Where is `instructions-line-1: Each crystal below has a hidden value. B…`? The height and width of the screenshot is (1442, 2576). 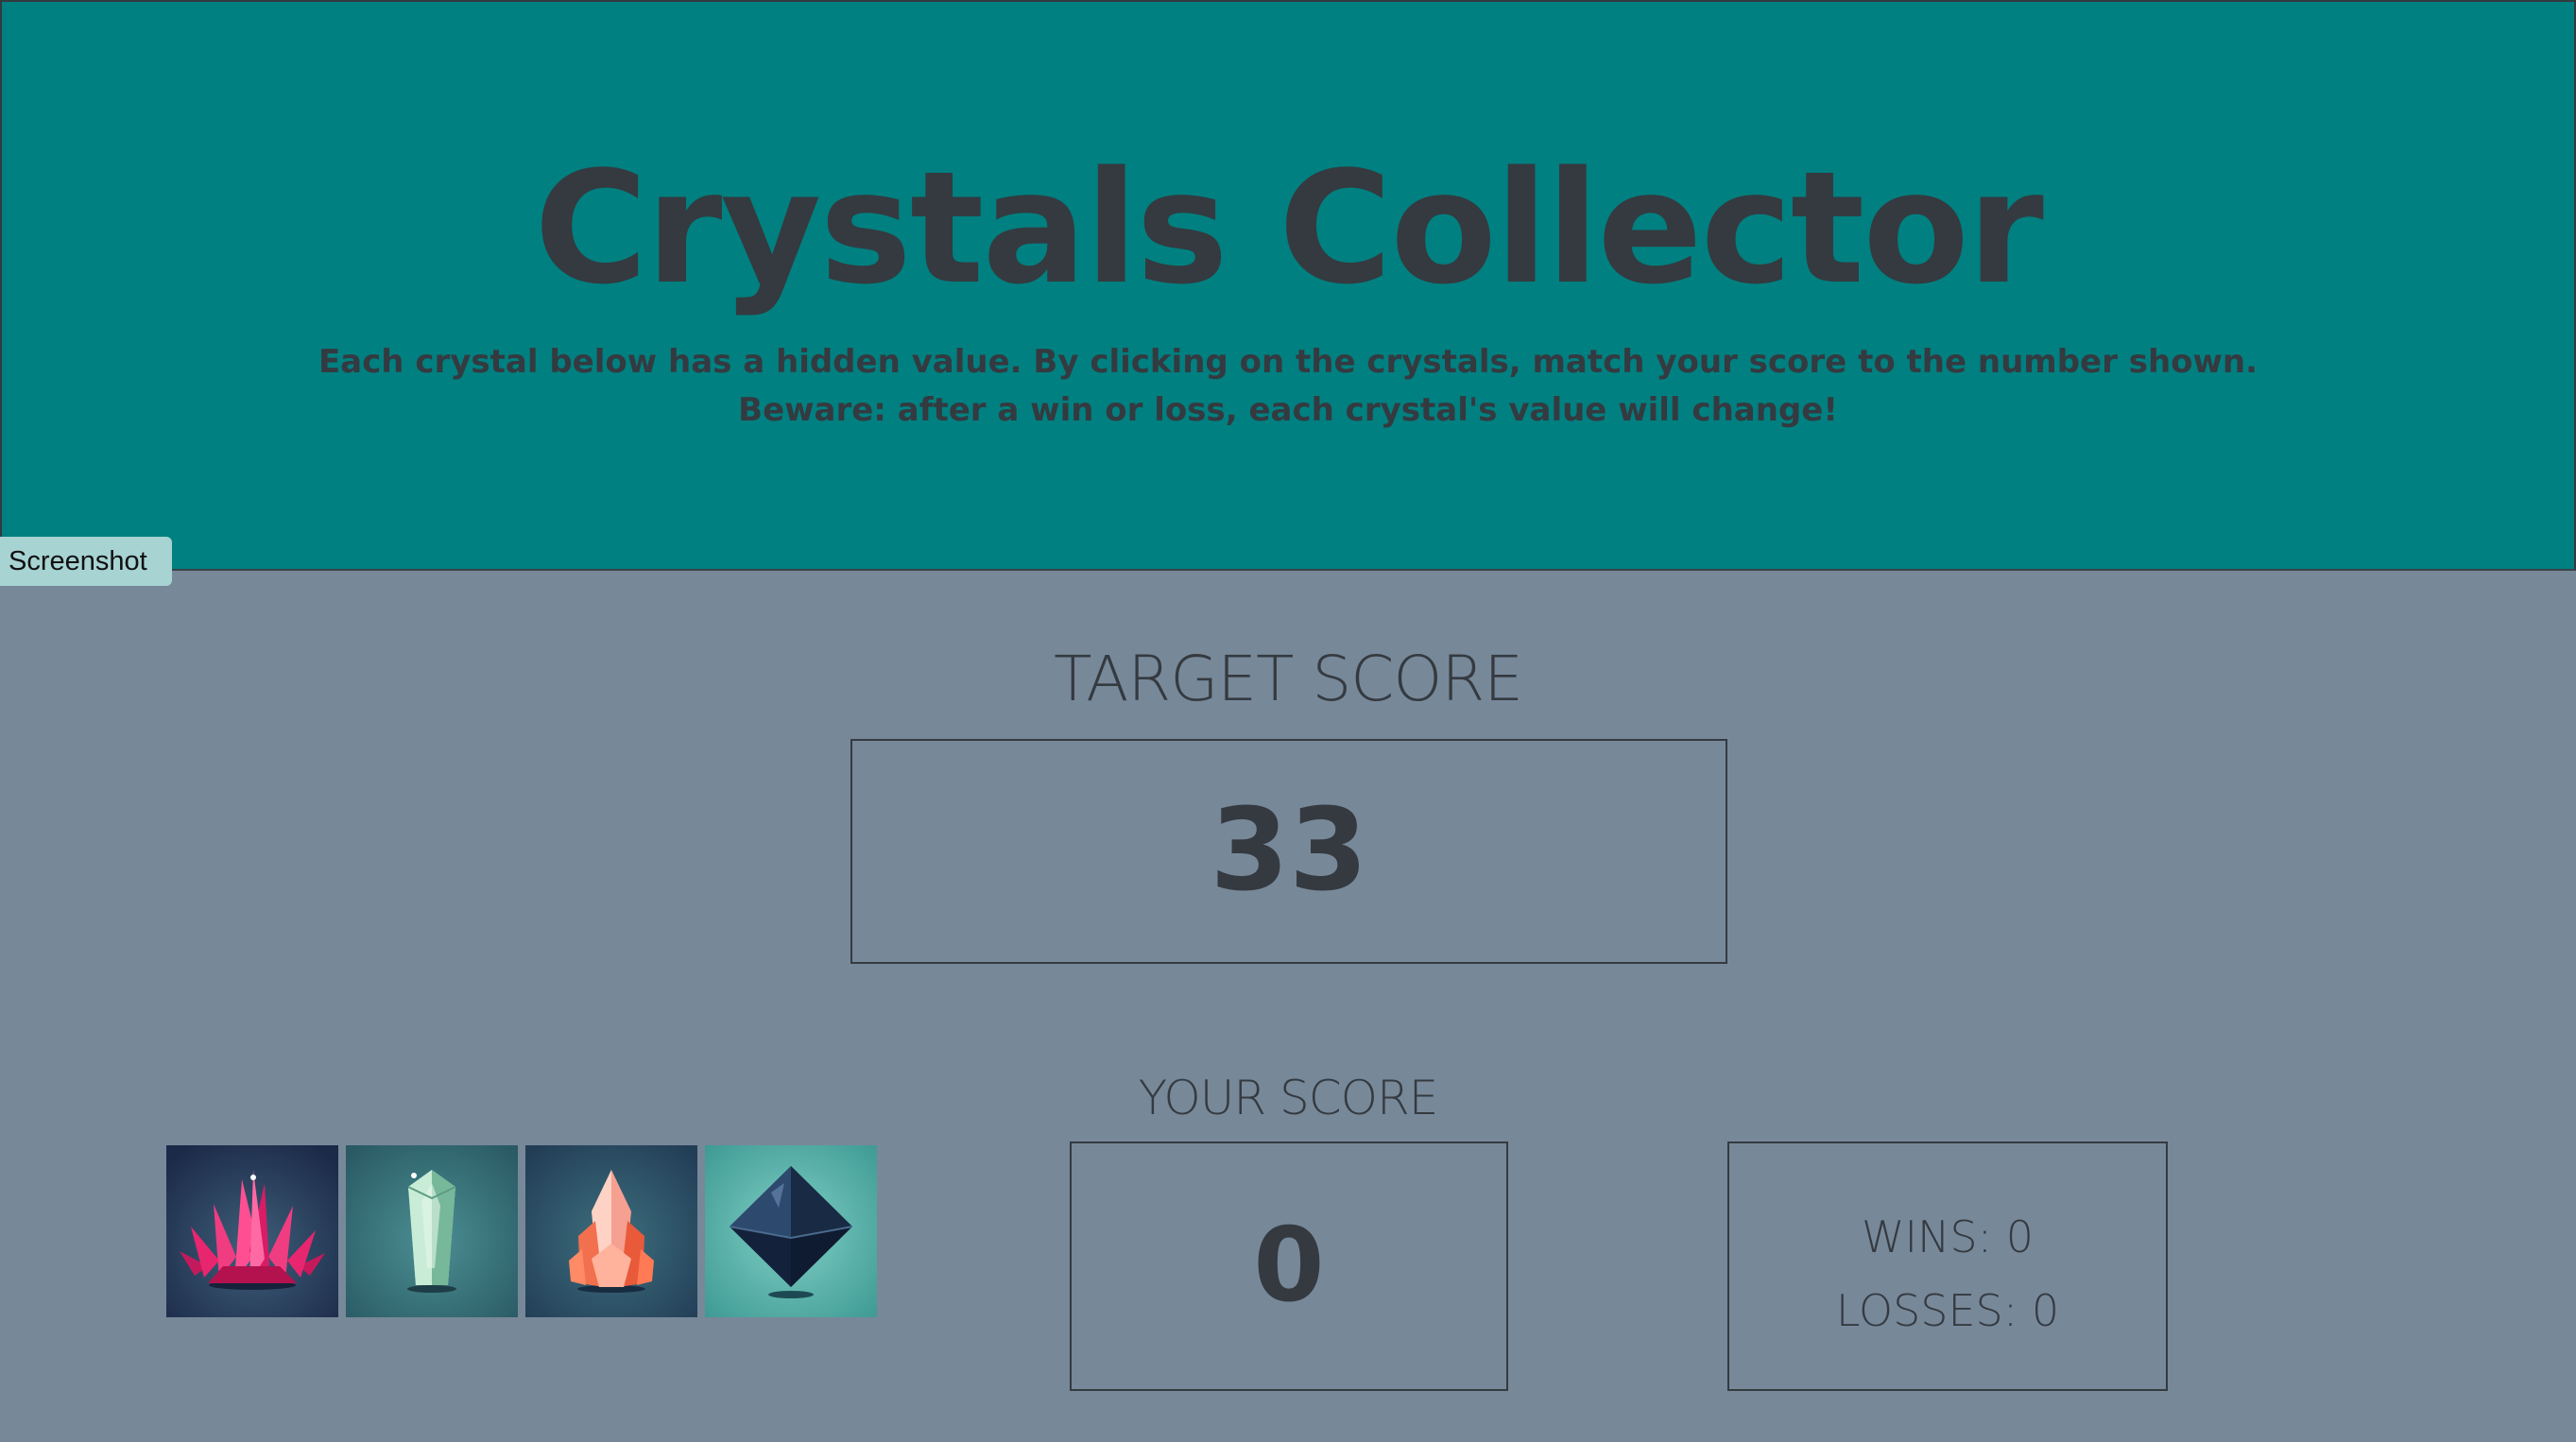 instructions-line-1: Each crystal below has a hidden value. B… is located at coordinates (1288, 362).